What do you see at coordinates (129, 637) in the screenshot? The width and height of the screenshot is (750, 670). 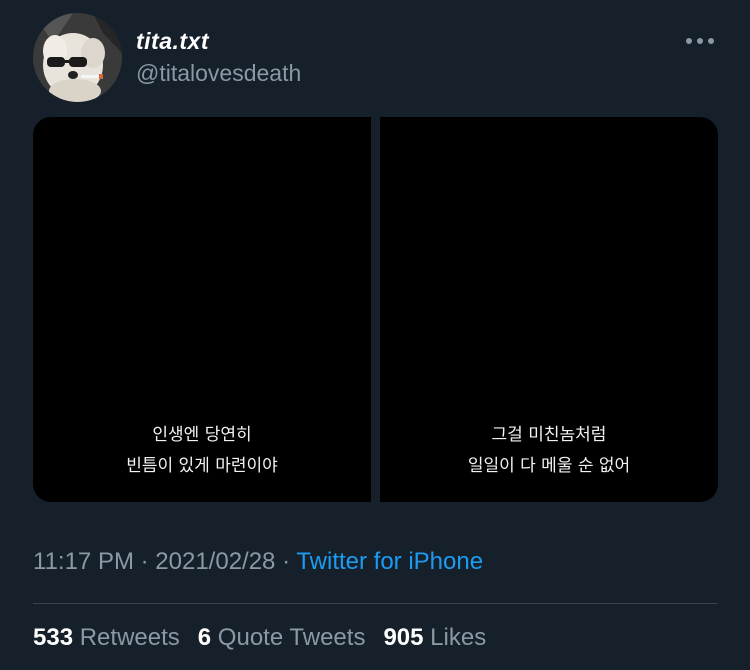 I see `retweets-label: Retweets` at bounding box center [129, 637].